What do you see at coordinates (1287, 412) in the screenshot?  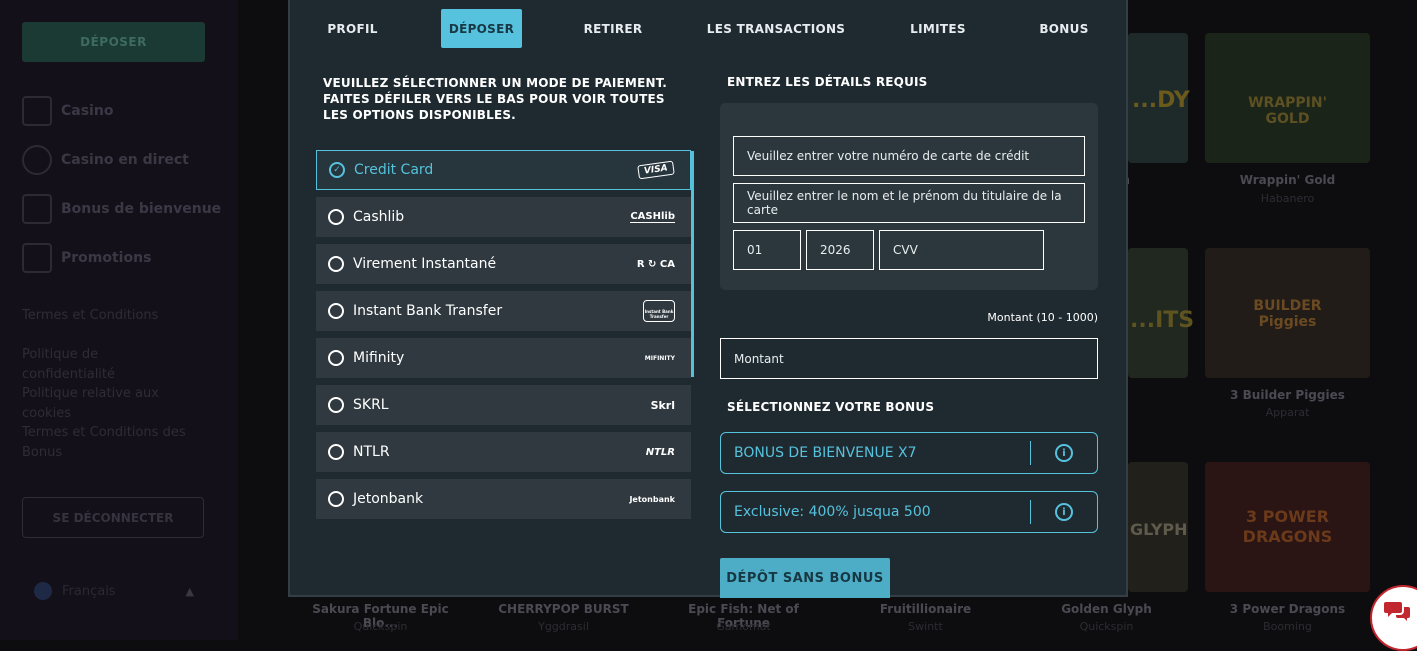 I see `game-provider: Apparat` at bounding box center [1287, 412].